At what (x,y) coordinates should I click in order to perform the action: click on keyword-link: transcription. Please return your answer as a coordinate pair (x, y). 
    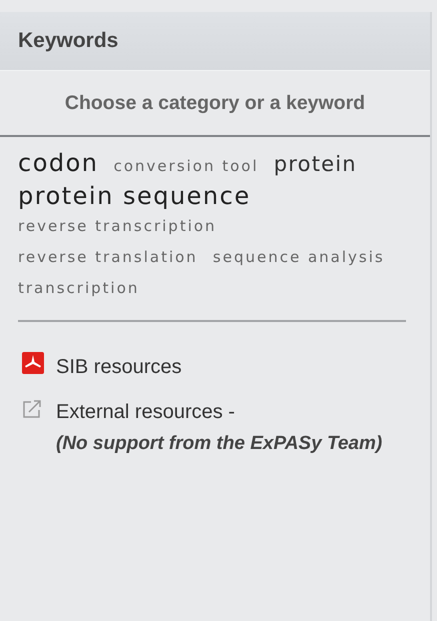
    Looking at the image, I should click on (79, 287).